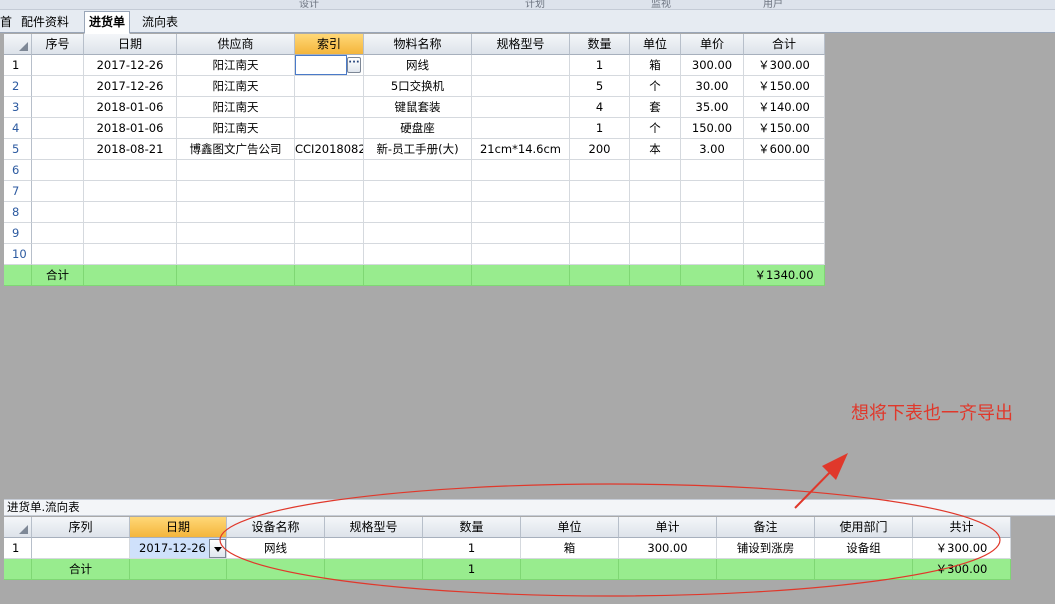 The image size is (1055, 604). I want to click on column-header: 使用部门, so click(864, 527).